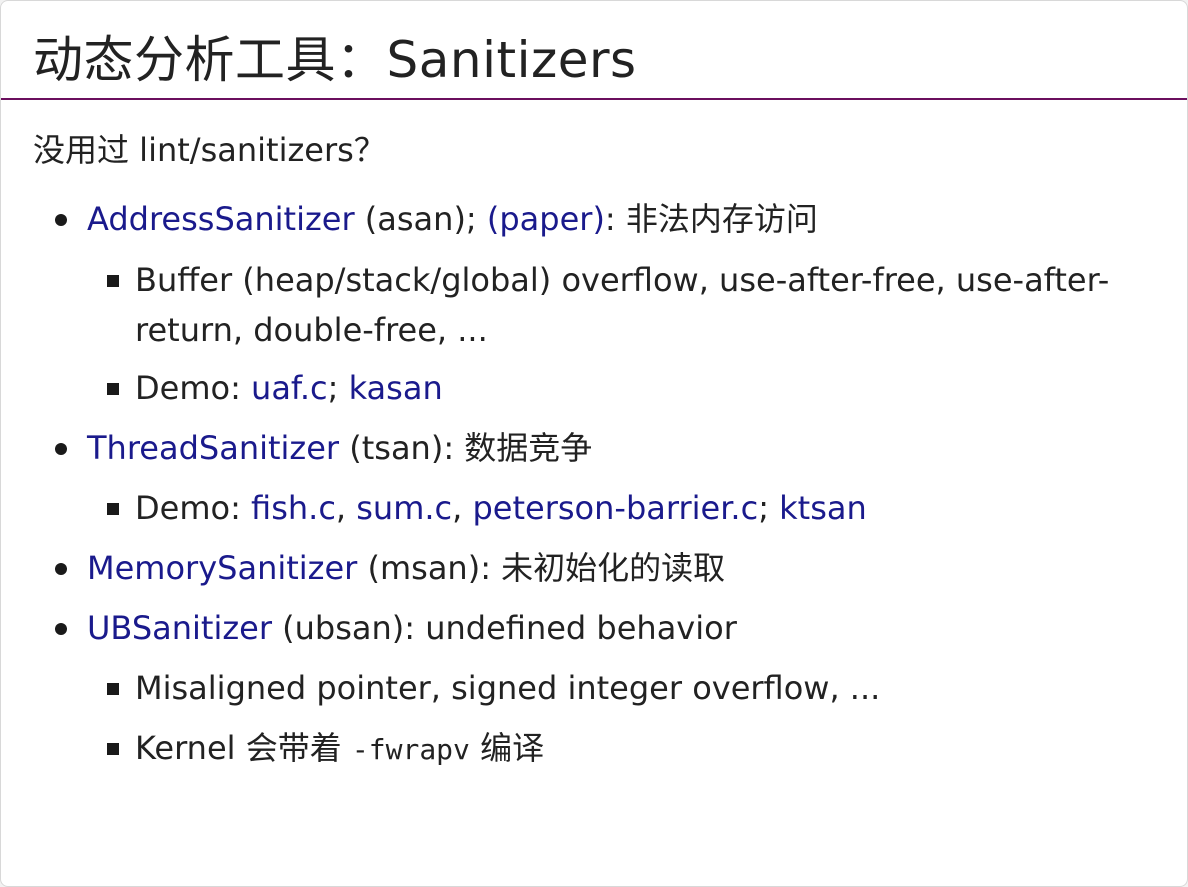 The height and width of the screenshot is (887, 1188). I want to click on list-item-asan: AddressSanitizer (asan); (paper): 非法内存访问, so click(452, 219).